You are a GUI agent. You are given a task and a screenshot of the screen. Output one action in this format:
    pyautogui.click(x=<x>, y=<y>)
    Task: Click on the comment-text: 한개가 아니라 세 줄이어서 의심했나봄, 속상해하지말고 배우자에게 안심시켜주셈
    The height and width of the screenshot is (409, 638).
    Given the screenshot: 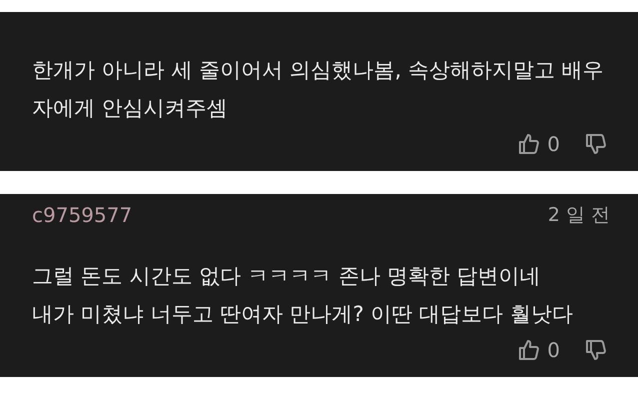 What is the action you would take?
    pyautogui.click(x=318, y=89)
    